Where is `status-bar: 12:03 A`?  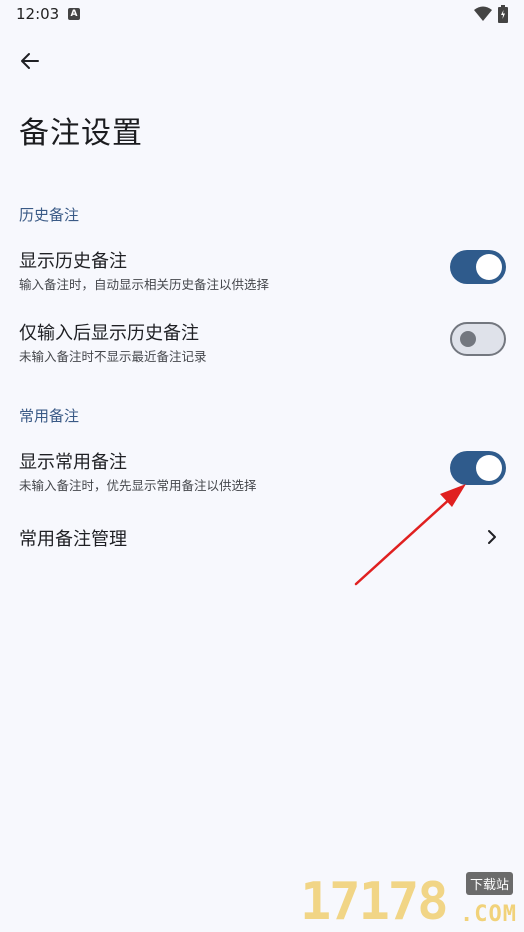
status-bar: 12:03 A is located at coordinates (262, 15).